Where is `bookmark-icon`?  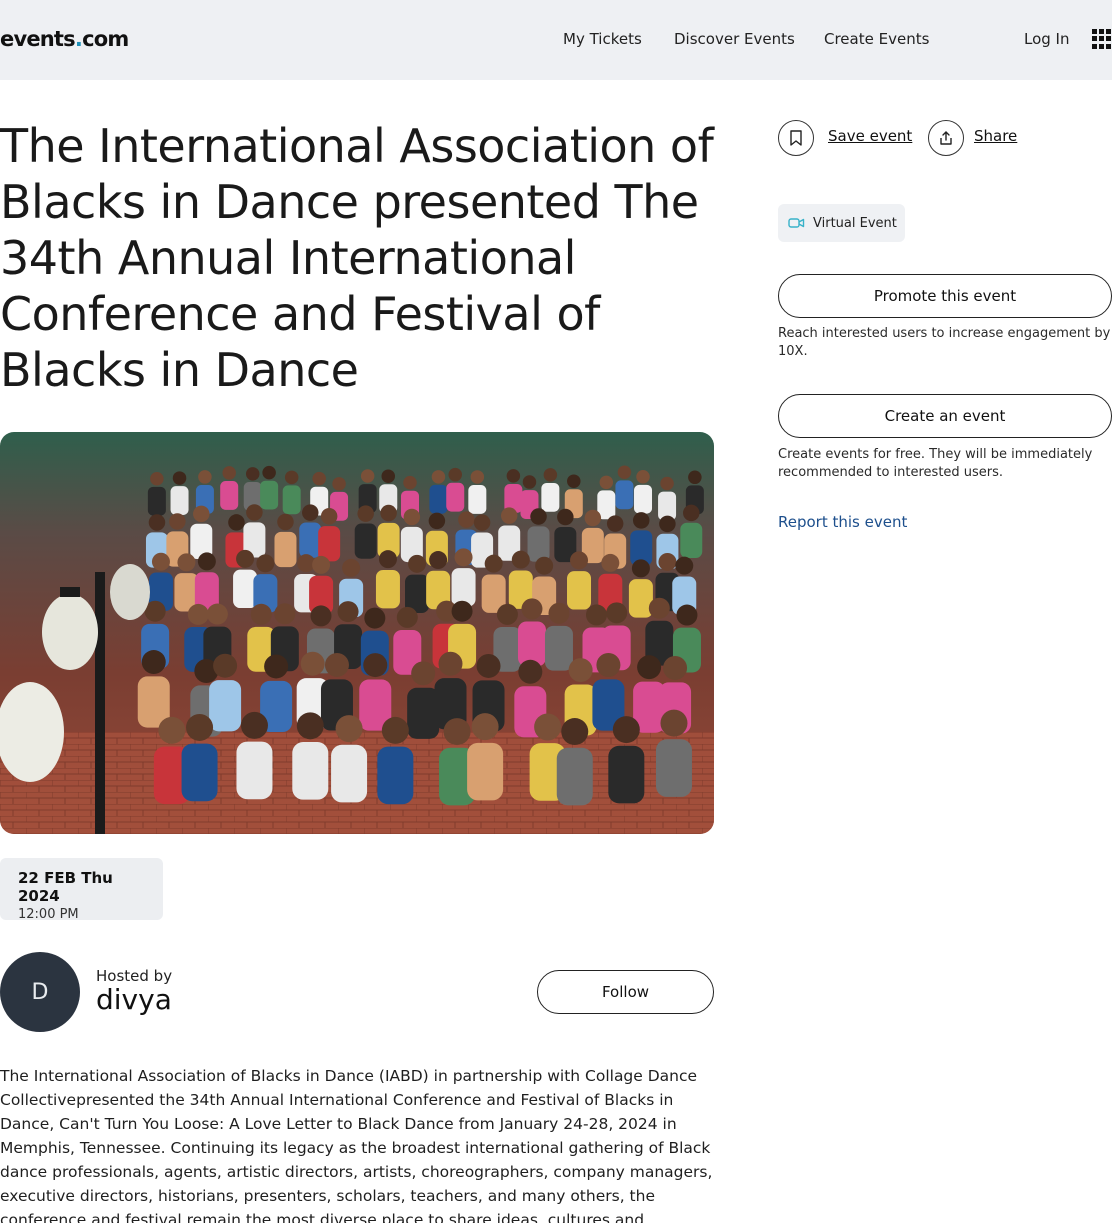 bookmark-icon is located at coordinates (796, 138).